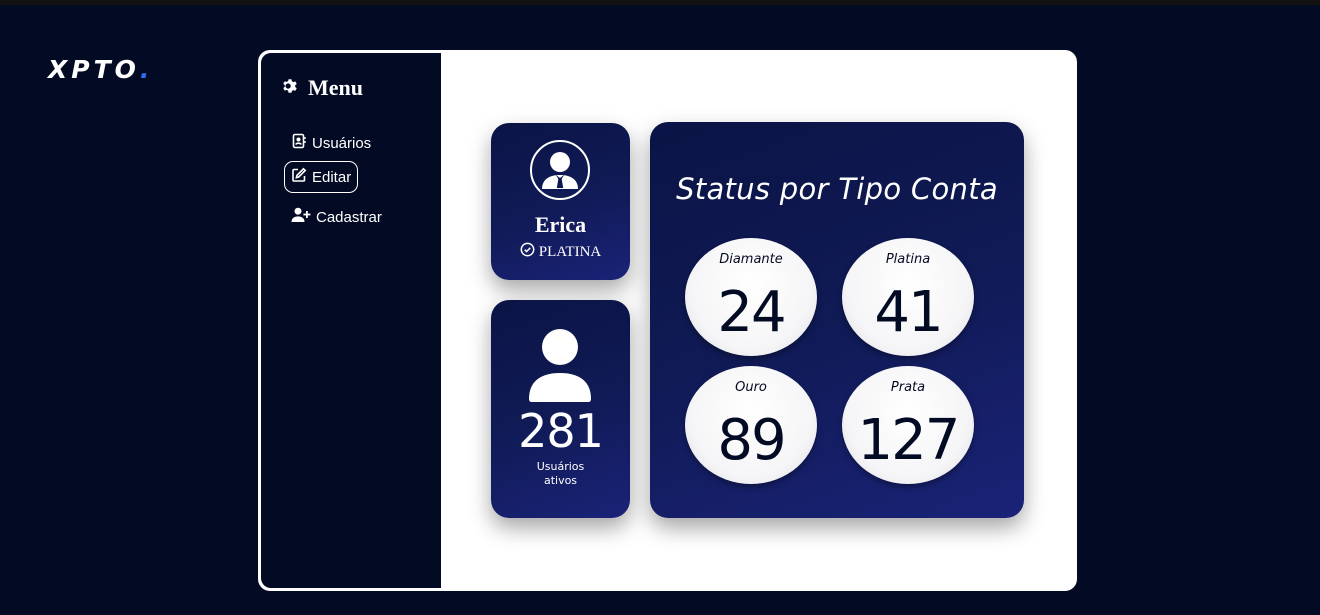  What do you see at coordinates (351, 320) in the screenshot?
I see `sidebar: Menu Usuários Editar Cadastrar` at bounding box center [351, 320].